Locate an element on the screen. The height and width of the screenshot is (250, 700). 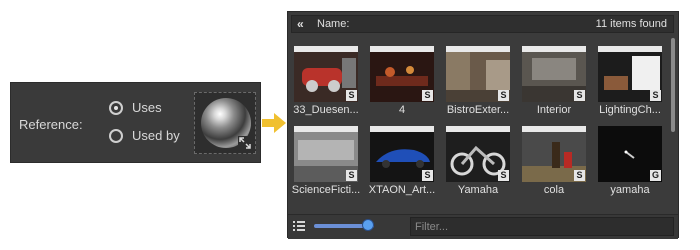
reference-label: Reference: is located at coordinates (51, 124).